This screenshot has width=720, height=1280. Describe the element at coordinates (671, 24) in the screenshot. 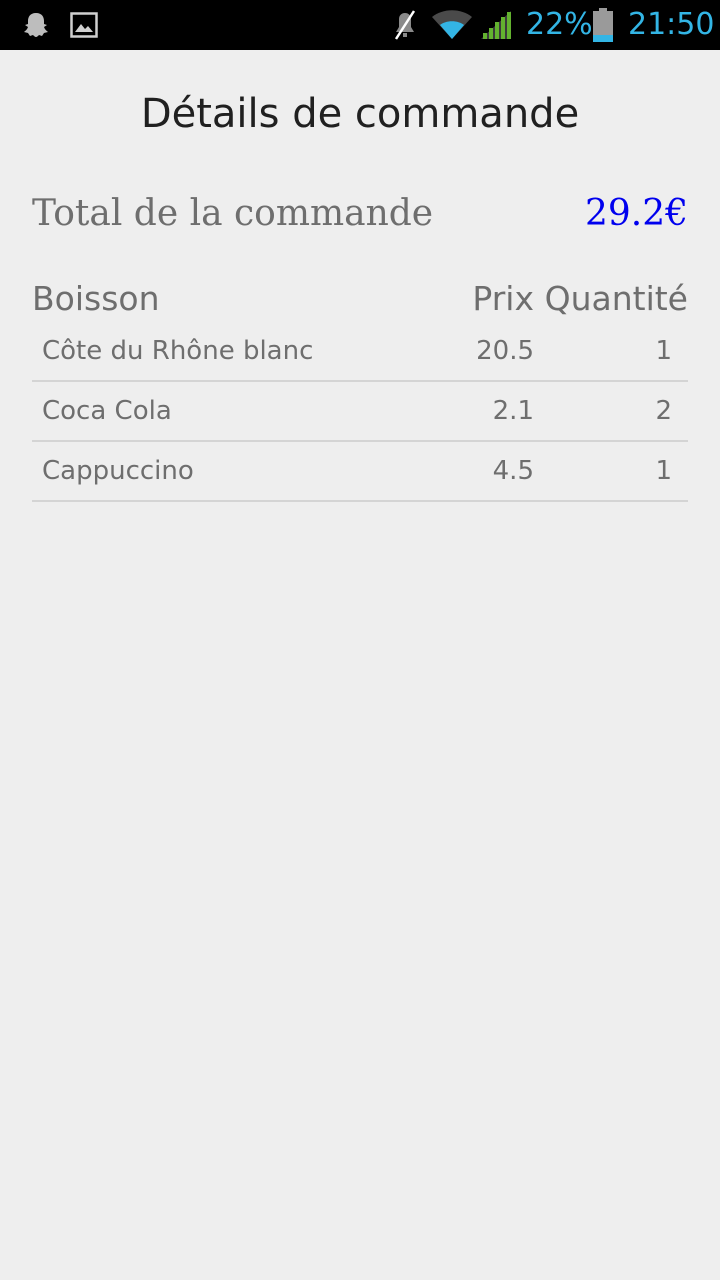

I see `clock: 21:50` at that location.